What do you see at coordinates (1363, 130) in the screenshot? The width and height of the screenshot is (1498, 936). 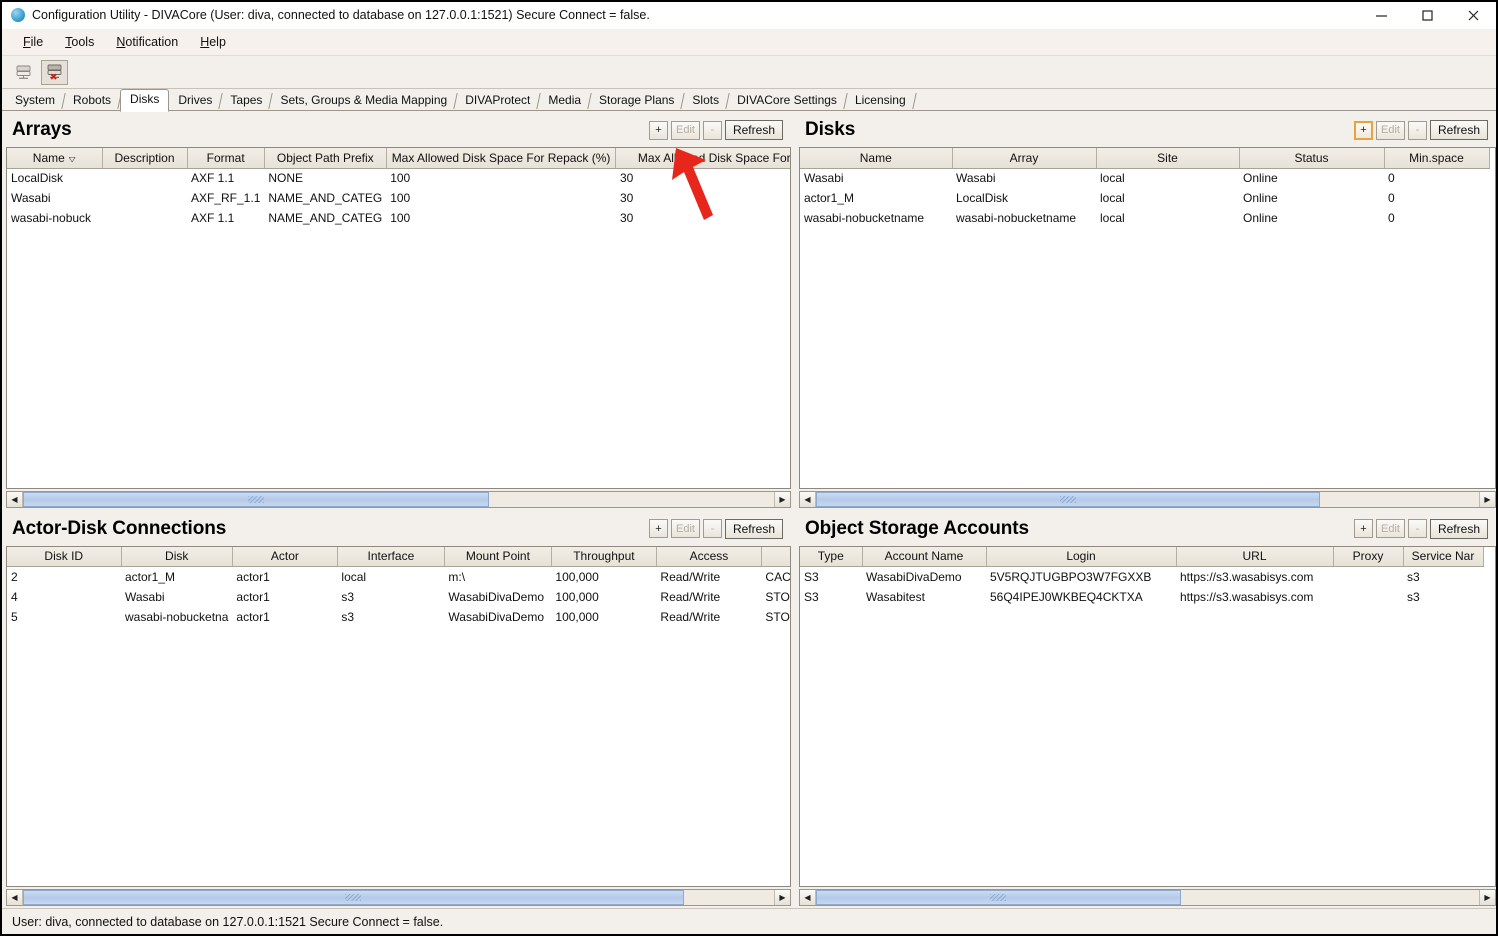 I see `disks-add-button: +` at bounding box center [1363, 130].